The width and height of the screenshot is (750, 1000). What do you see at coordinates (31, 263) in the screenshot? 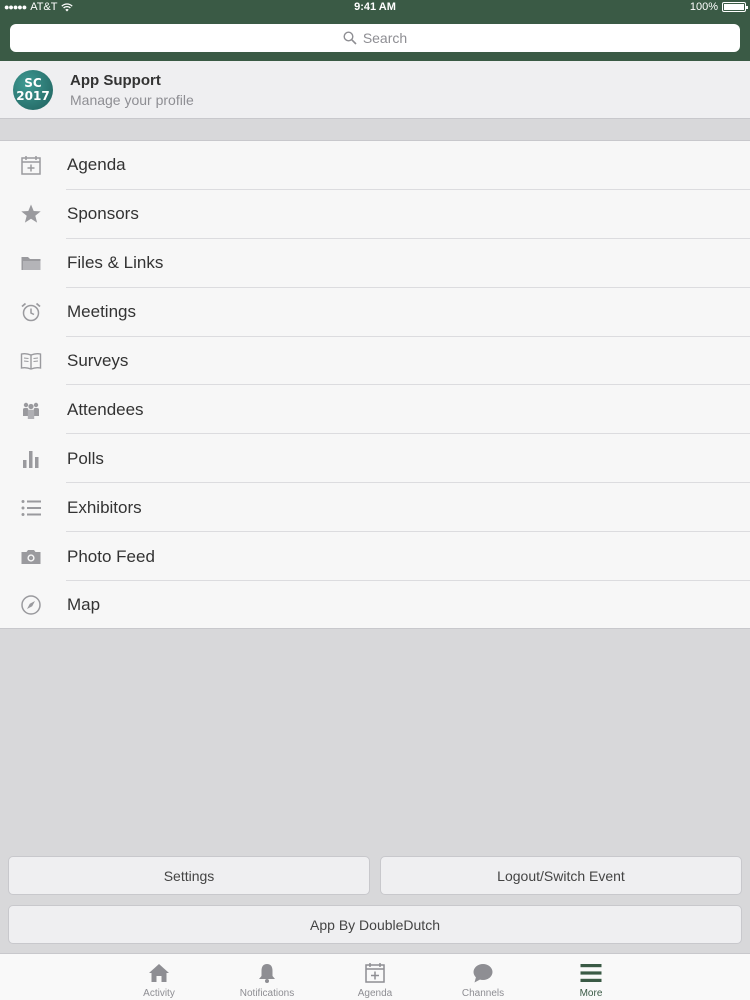
I see `folder-icon` at bounding box center [31, 263].